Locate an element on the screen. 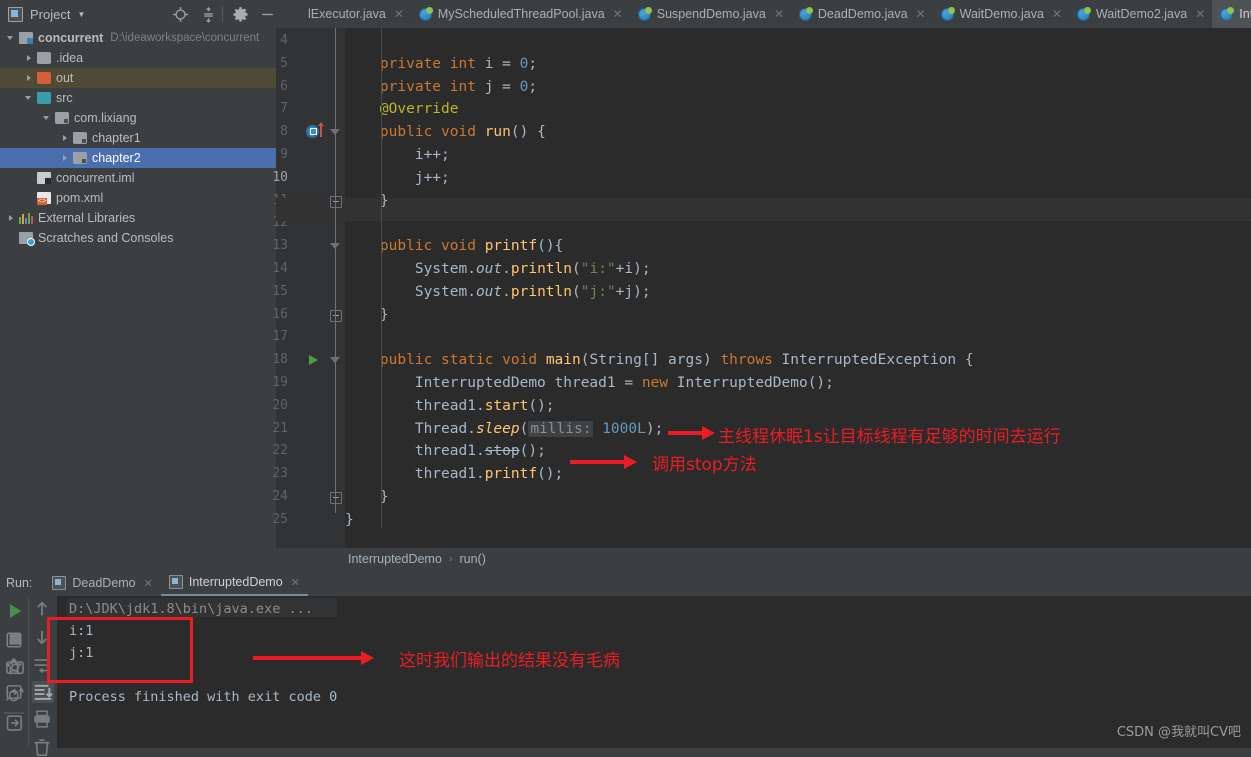 This screenshot has height=757, width=1251. class-fold-spine is located at coordinates (335, 270).